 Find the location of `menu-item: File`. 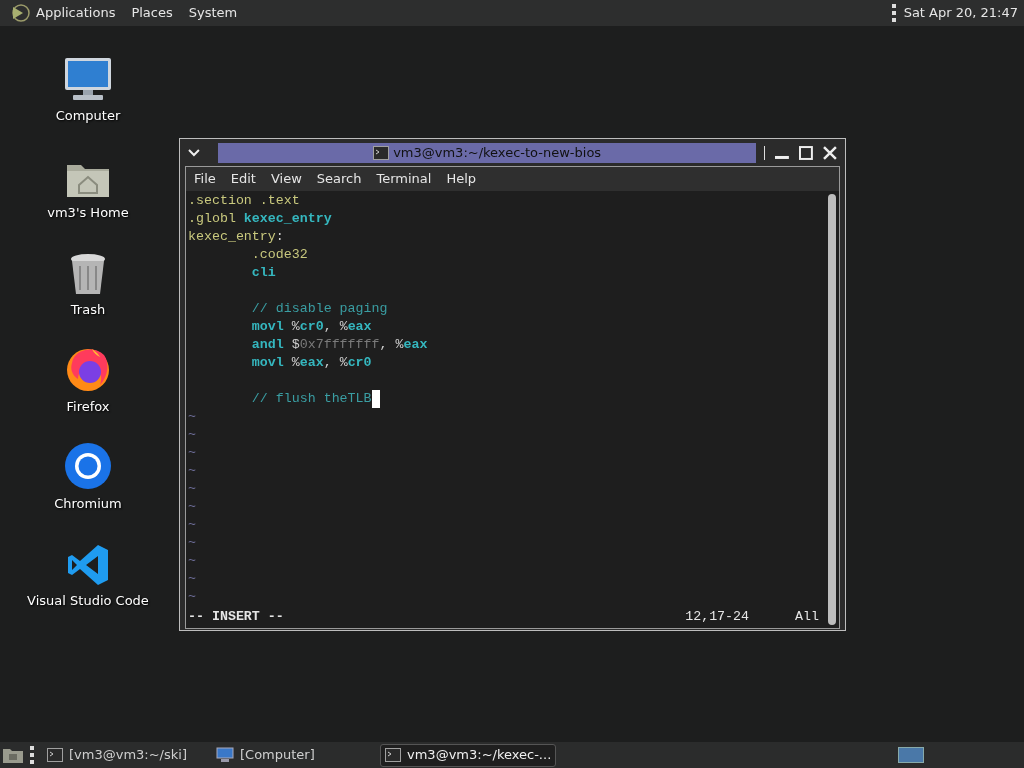

menu-item: File is located at coordinates (205, 179).